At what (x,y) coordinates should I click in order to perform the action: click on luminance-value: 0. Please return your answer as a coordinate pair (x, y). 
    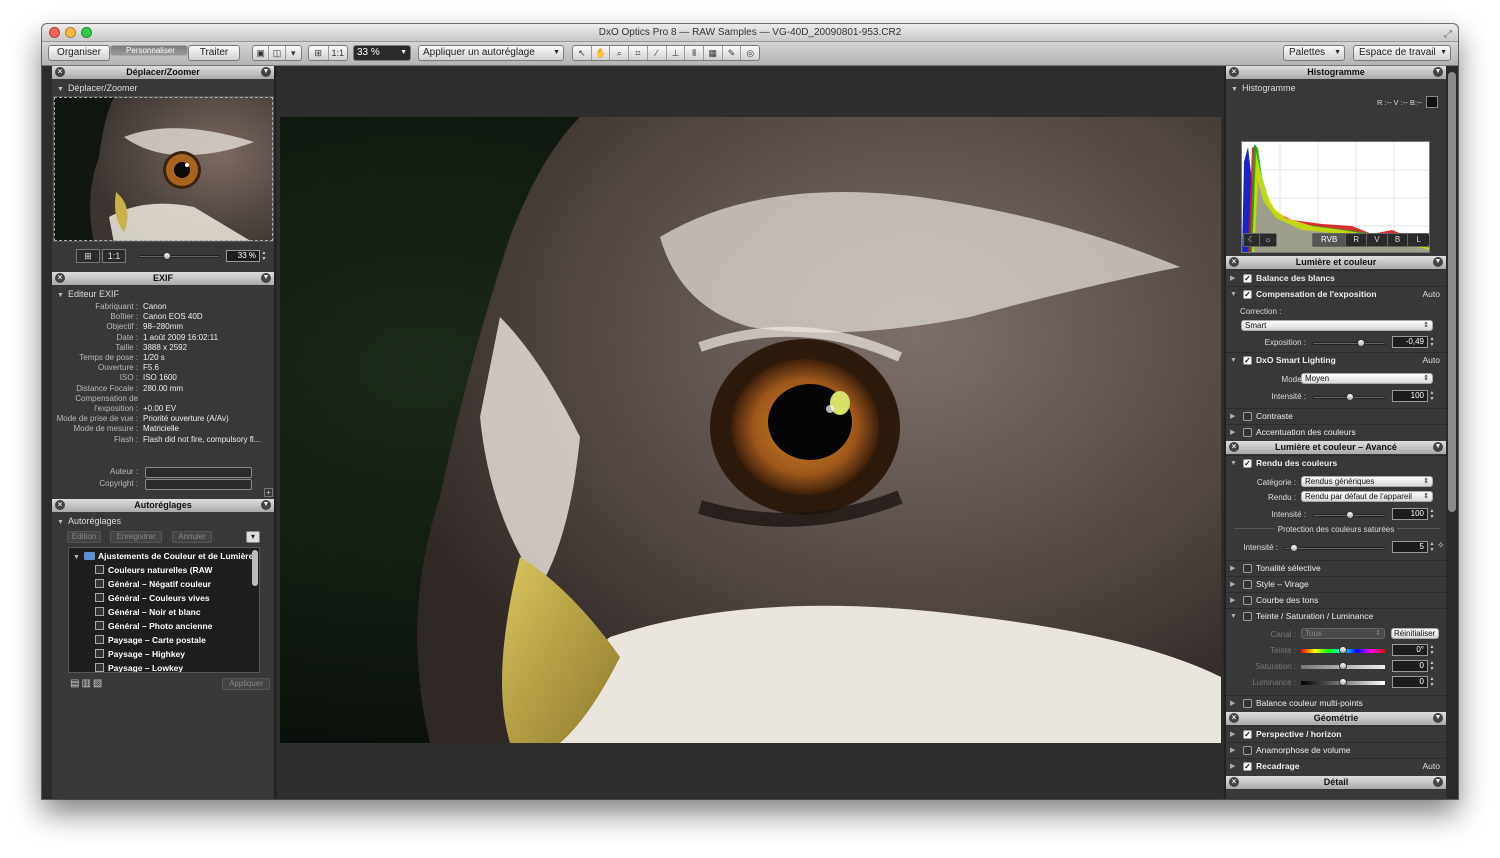
    Looking at the image, I should click on (1410, 682).